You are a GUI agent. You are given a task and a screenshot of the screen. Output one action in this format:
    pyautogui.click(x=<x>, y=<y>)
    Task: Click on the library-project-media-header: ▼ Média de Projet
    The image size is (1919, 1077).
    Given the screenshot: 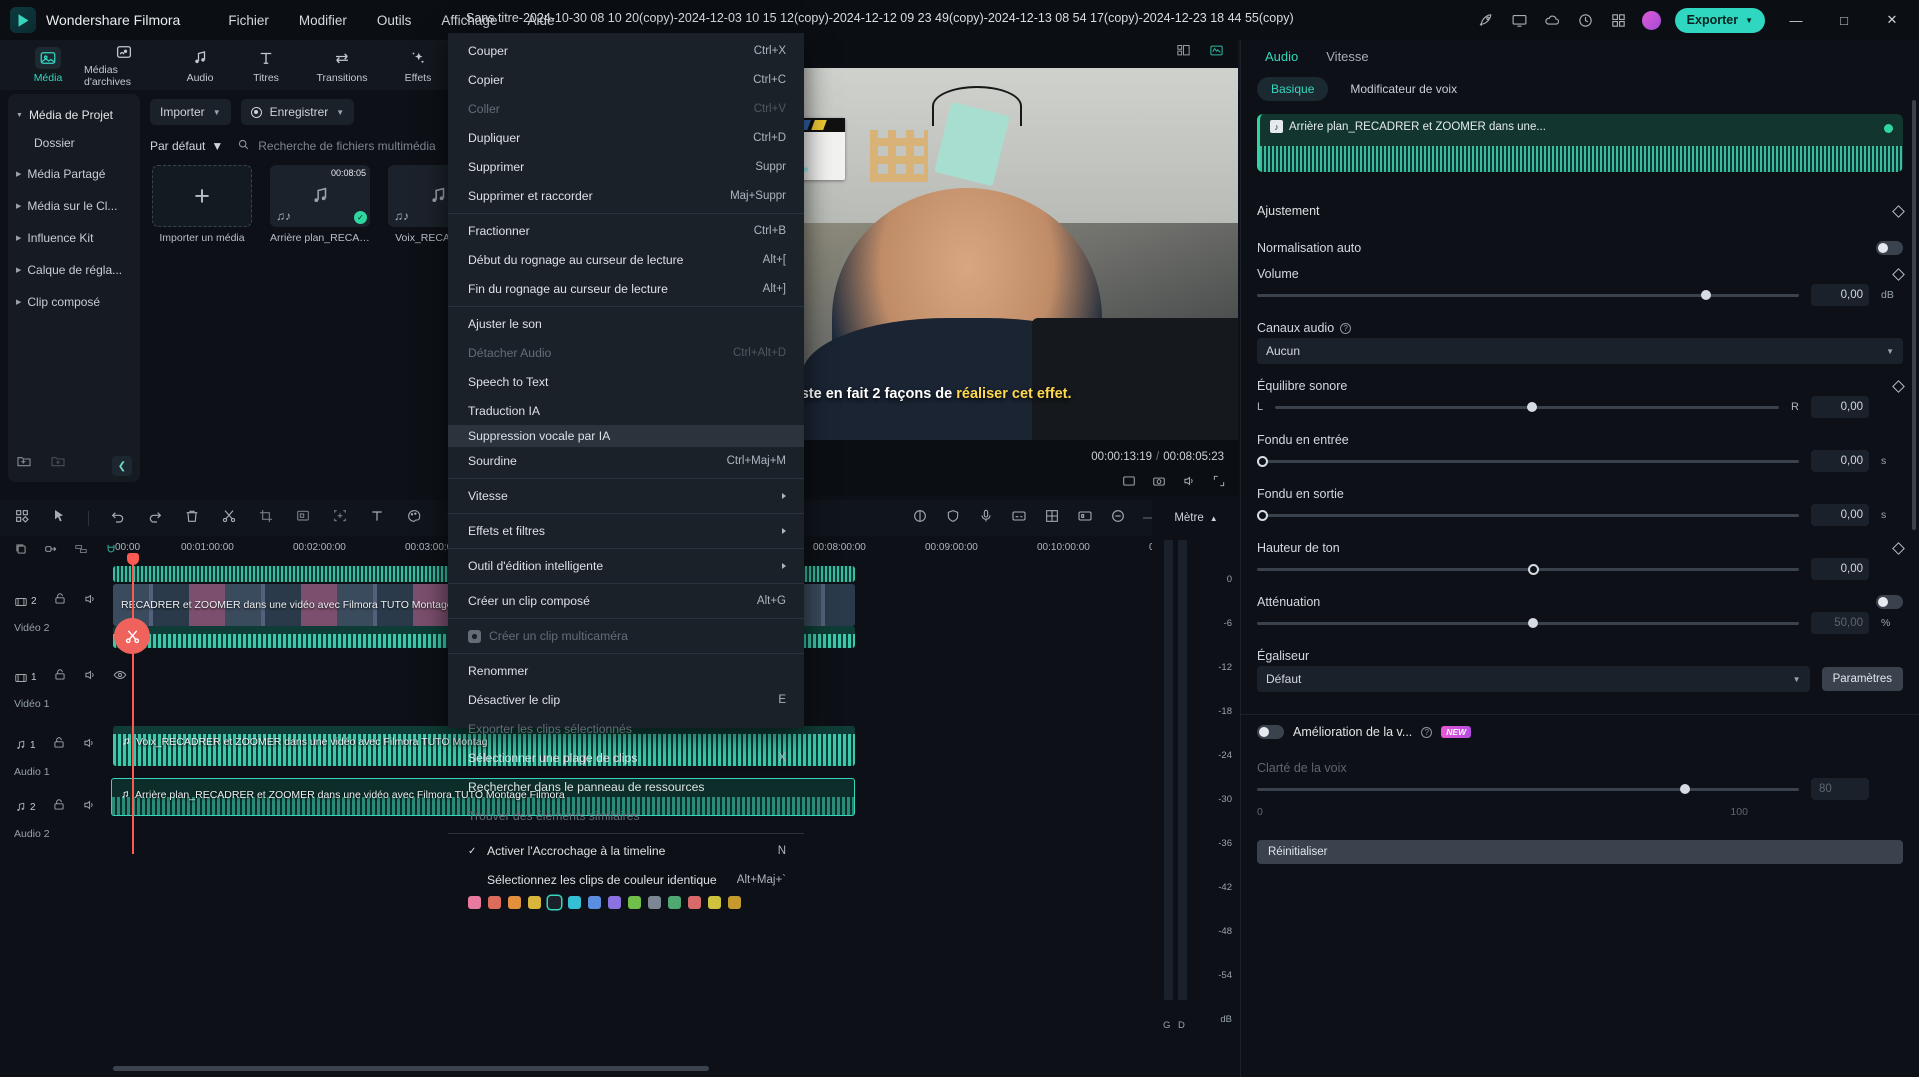 What is the action you would take?
    pyautogui.click(x=74, y=115)
    